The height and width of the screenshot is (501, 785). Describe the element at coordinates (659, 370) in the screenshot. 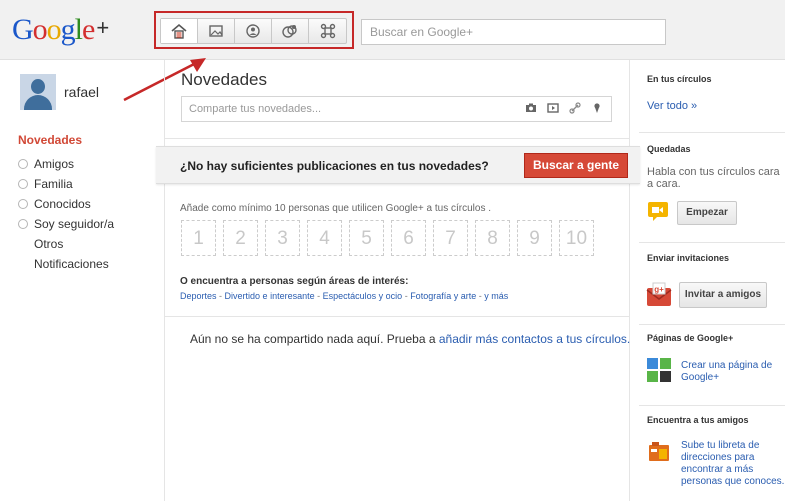

I see `google-pages-icon` at that location.